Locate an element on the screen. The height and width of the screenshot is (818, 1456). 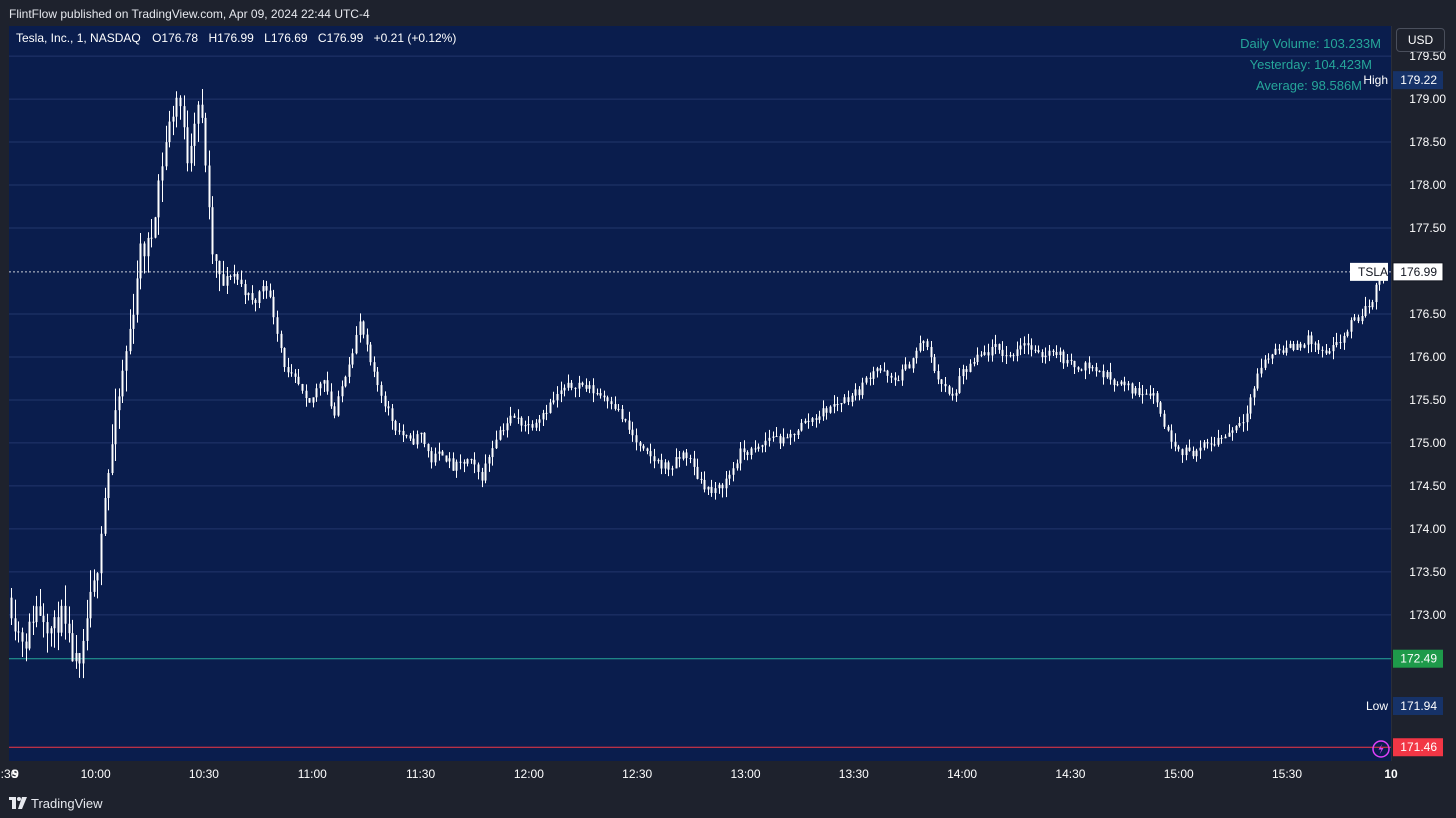
x-tick-label: 10:30 is located at coordinates (204, 774).